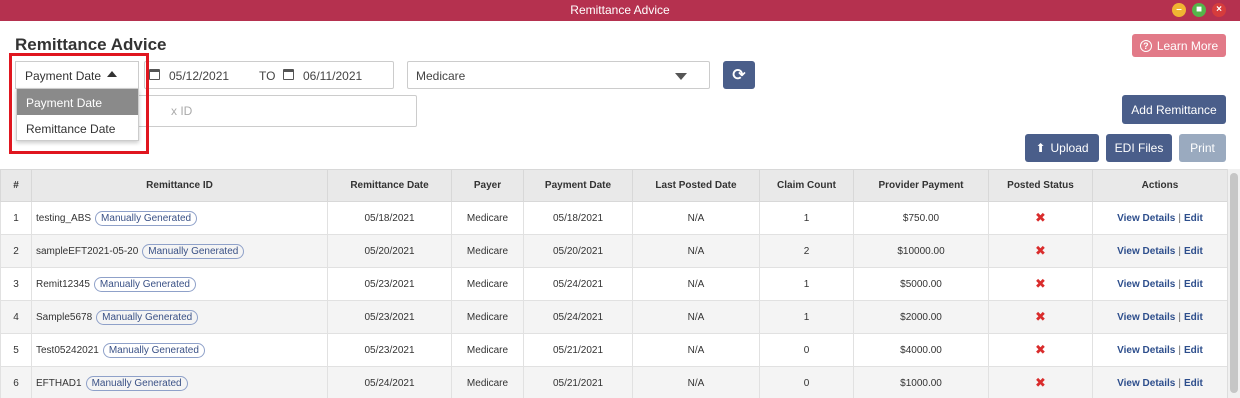 The width and height of the screenshot is (1240, 398). I want to click on to-label: TO, so click(267, 76).